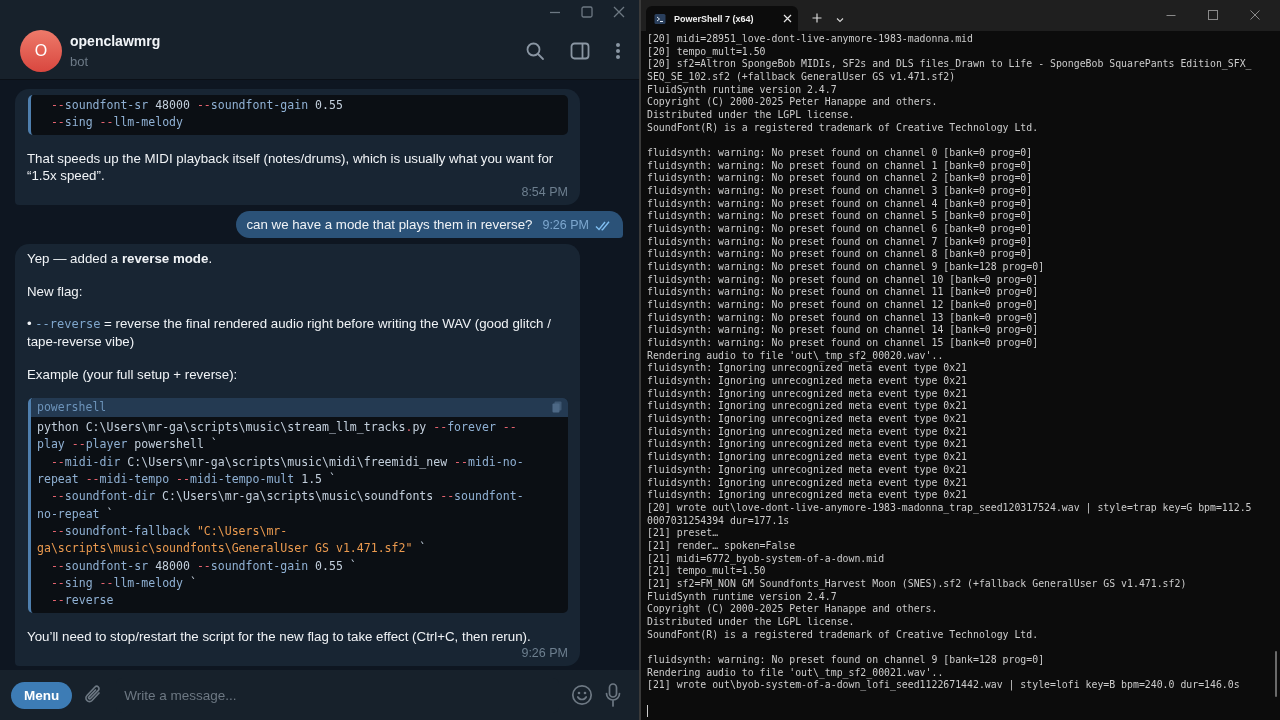  Describe the element at coordinates (840, 20) in the screenshot. I see `chevron-down-icon` at that location.